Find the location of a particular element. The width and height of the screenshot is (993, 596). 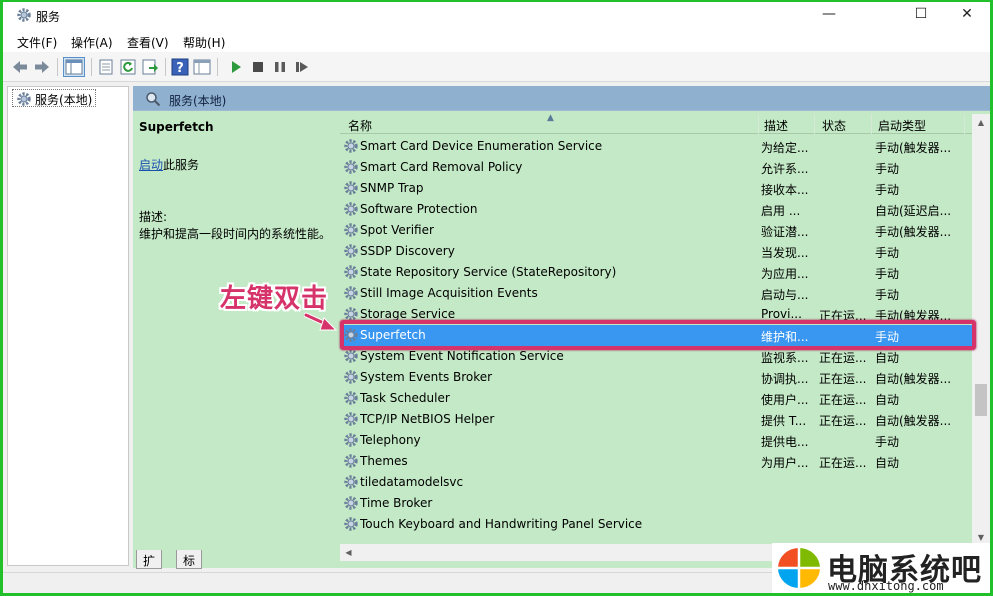

console-tree: 服务(本地) is located at coordinates (68, 326).